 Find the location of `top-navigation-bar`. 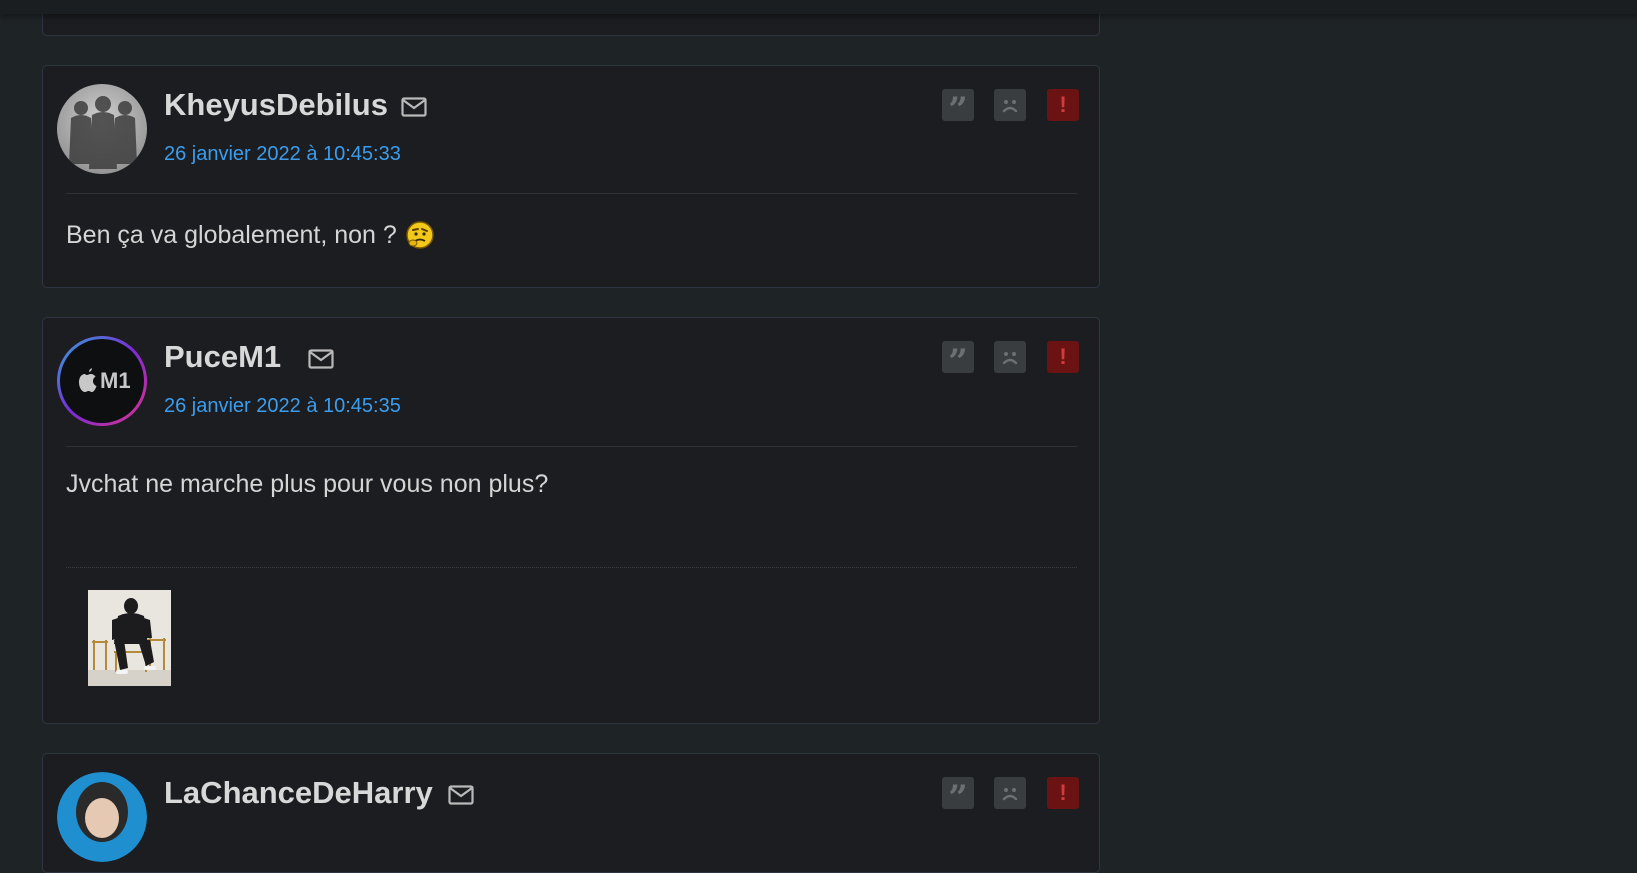

top-navigation-bar is located at coordinates (818, 7).